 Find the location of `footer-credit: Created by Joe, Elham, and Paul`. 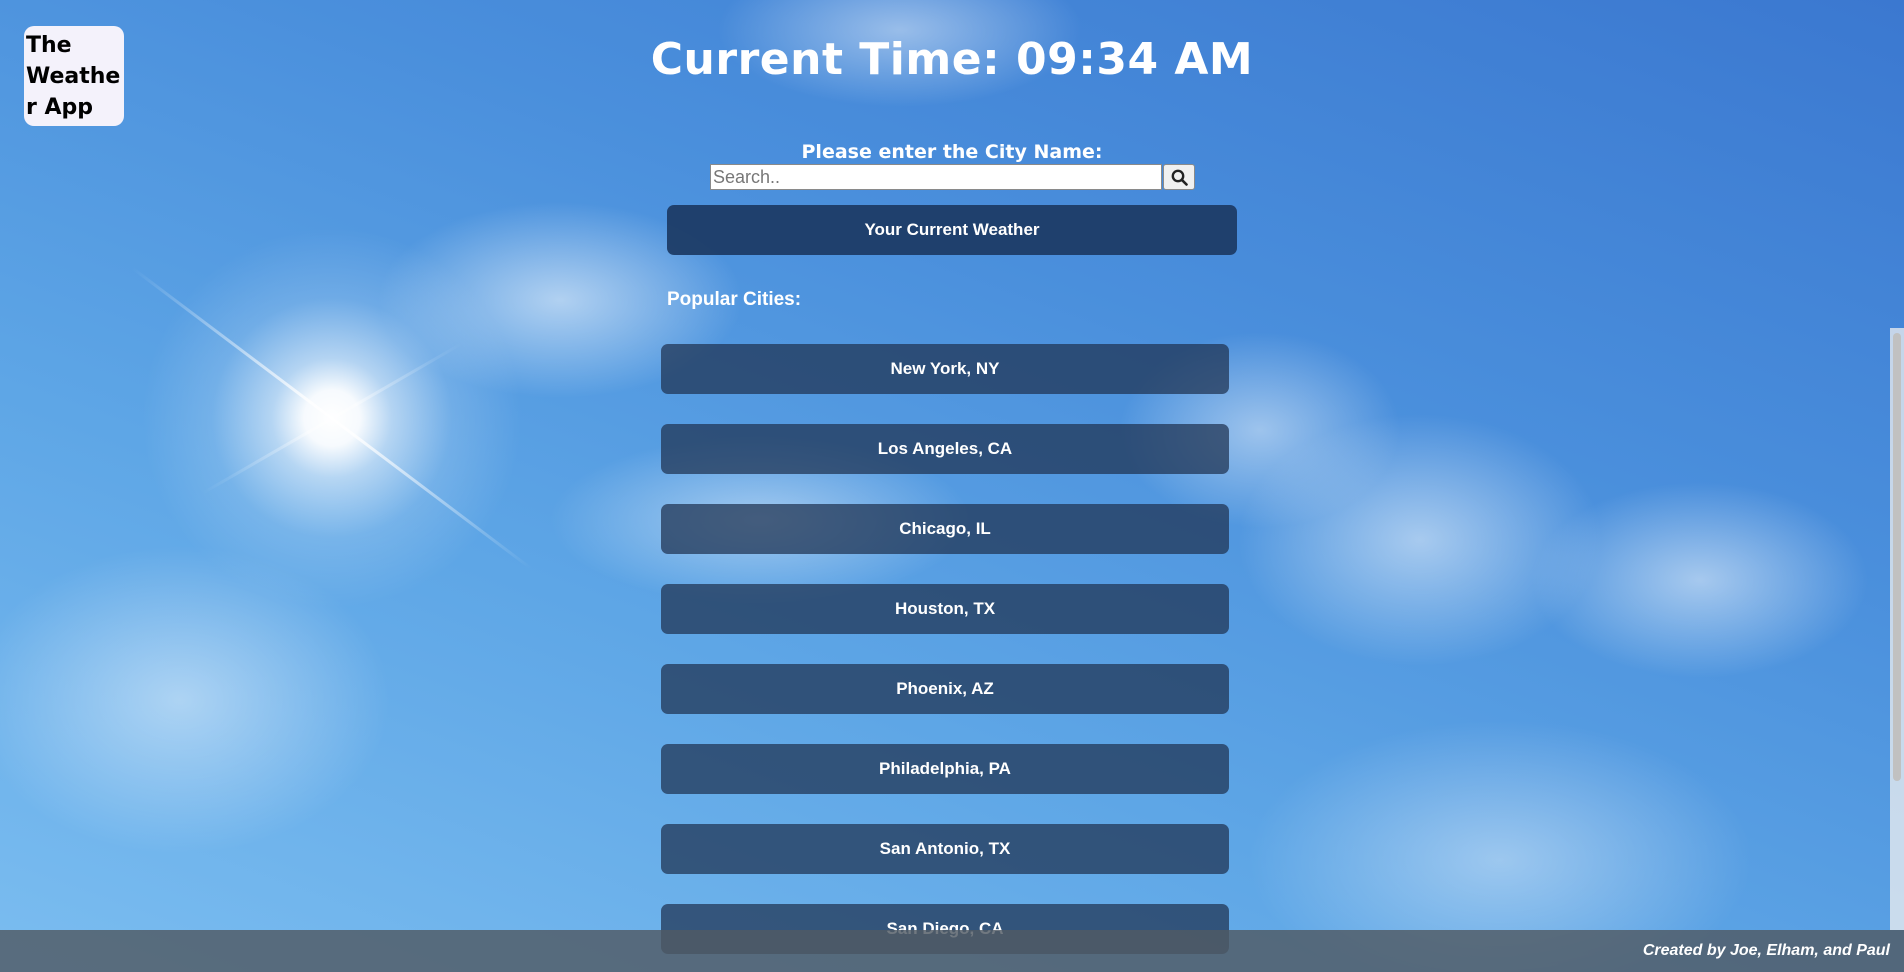

footer-credit: Created by Joe, Elham, and Paul is located at coordinates (1766, 950).